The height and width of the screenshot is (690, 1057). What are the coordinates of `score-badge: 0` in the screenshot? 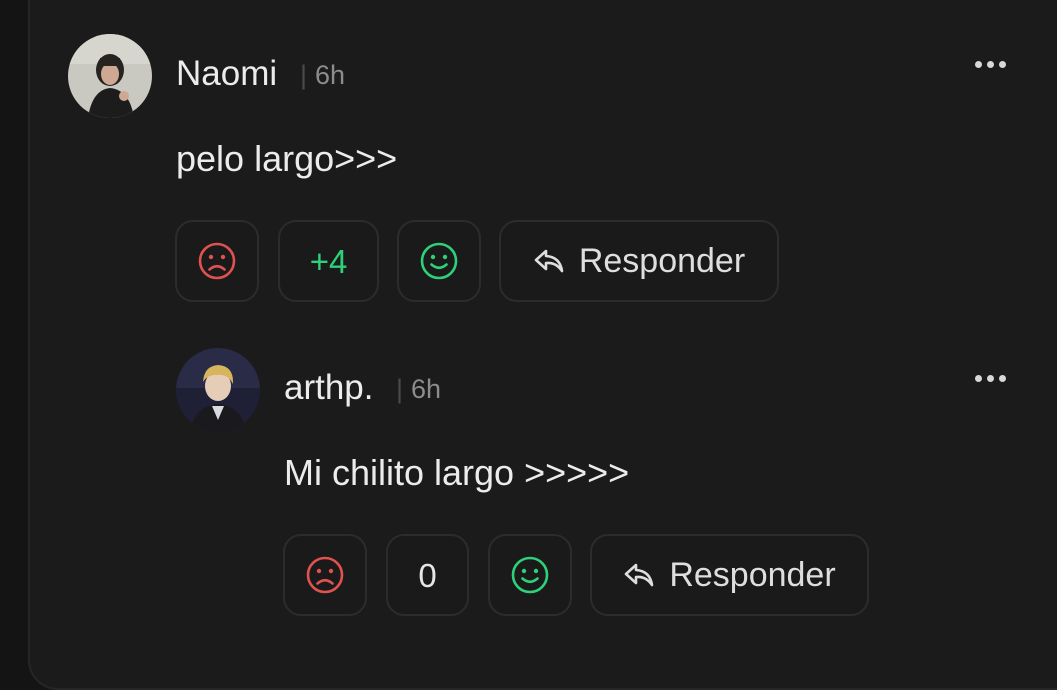 It's located at (427, 575).